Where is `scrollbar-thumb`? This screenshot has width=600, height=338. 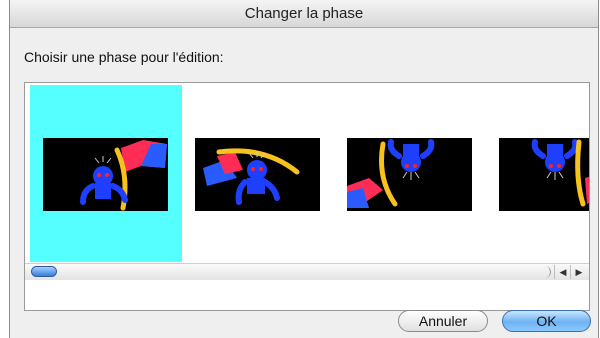 scrollbar-thumb is located at coordinates (44, 271).